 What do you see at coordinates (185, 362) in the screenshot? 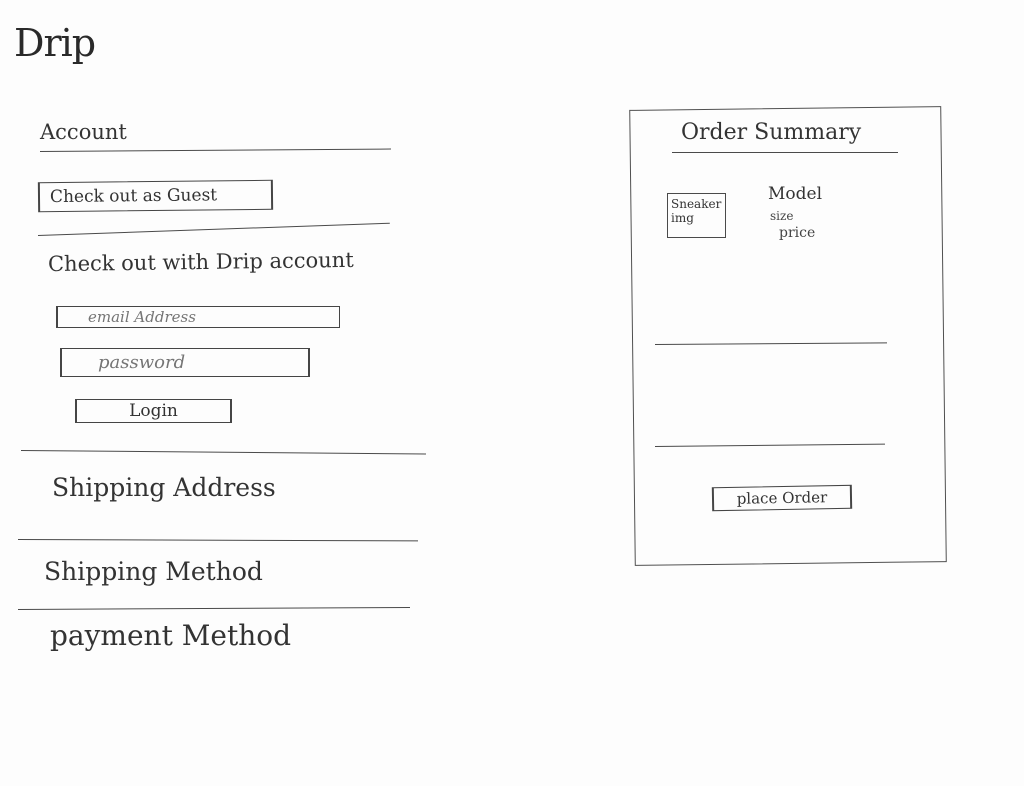
I see `password-input` at bounding box center [185, 362].